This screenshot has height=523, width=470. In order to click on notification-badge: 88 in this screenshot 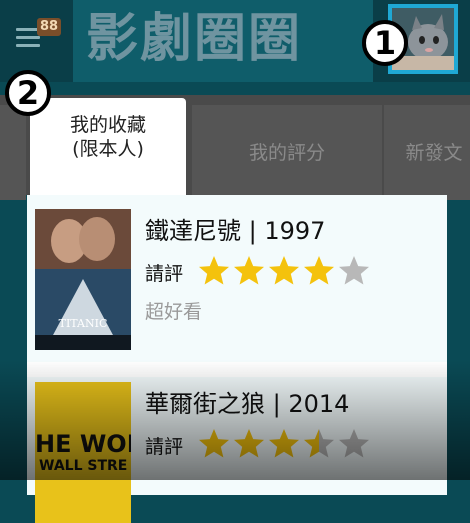, I will do `click(49, 27)`.